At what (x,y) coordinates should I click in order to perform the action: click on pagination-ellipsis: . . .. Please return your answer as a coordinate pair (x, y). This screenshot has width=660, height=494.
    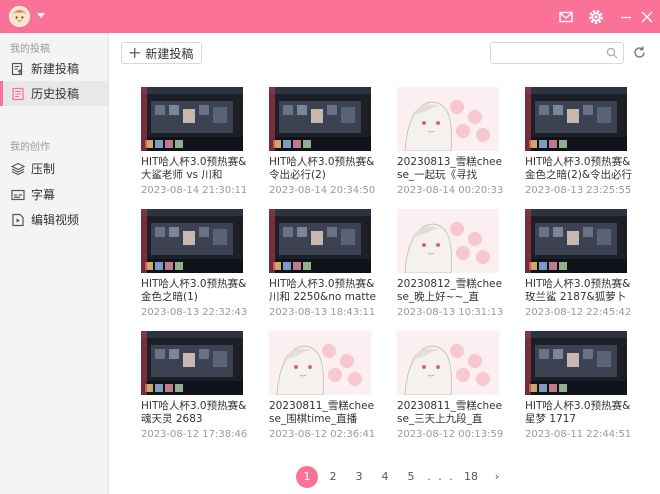
    Looking at the image, I should click on (441, 476).